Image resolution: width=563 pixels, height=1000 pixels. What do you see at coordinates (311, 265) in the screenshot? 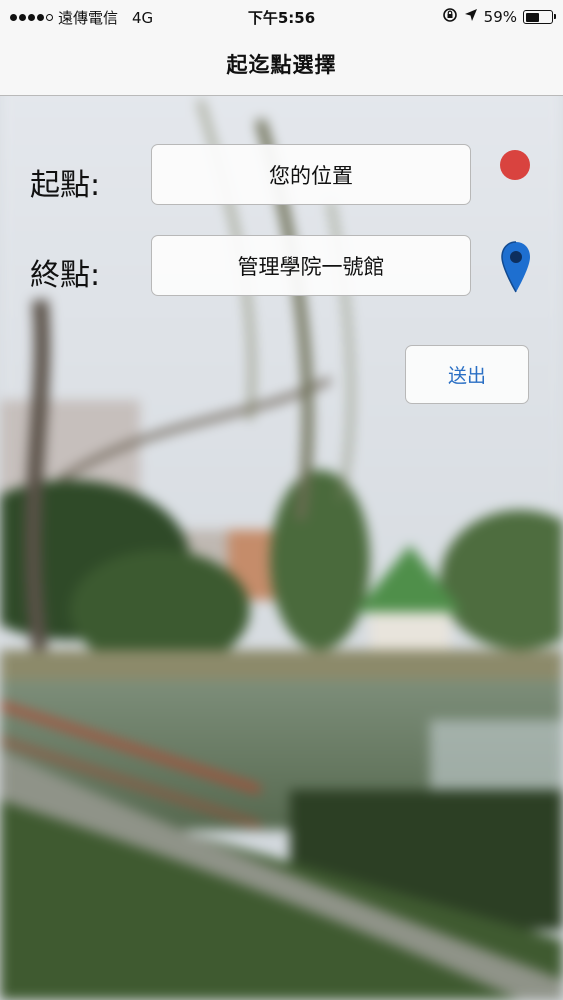
I see `end-field: 管理學院一號館` at bounding box center [311, 265].